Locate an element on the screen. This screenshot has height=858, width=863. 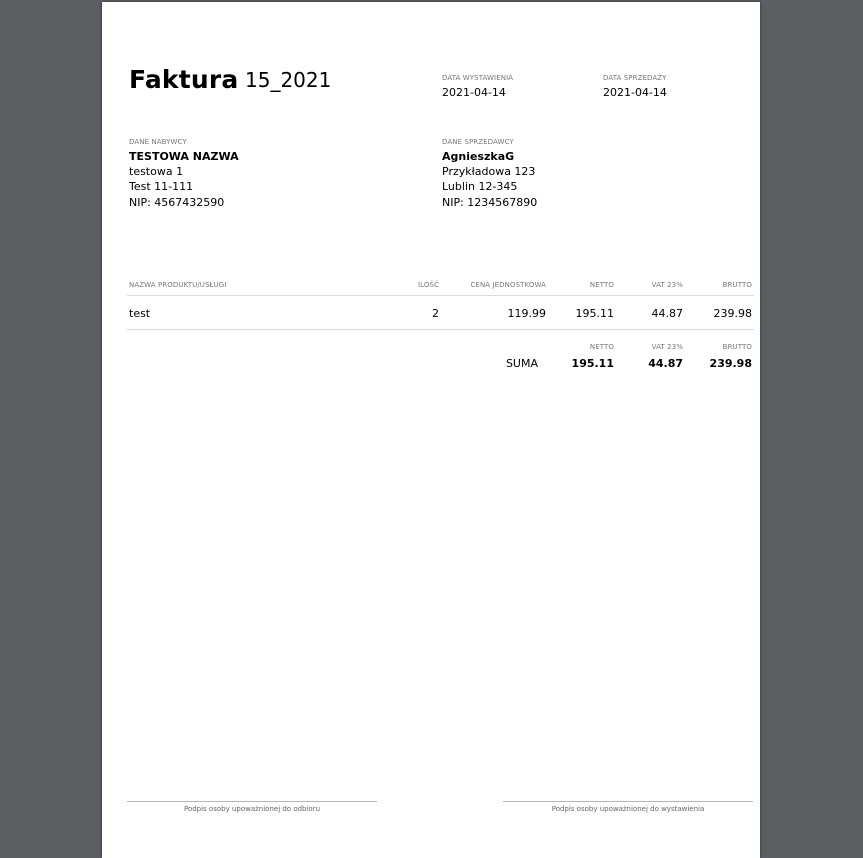
col-header-gross: BRUTTO is located at coordinates (737, 285).